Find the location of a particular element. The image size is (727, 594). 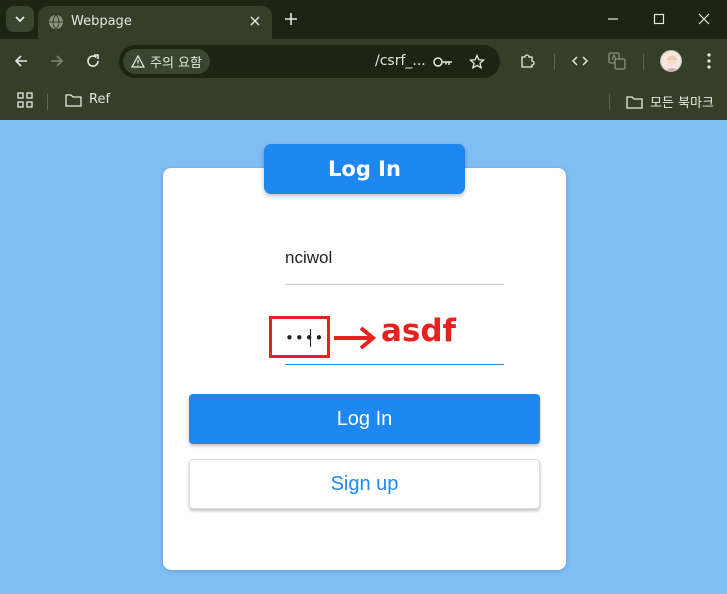

maximize-icon is located at coordinates (659, 19).